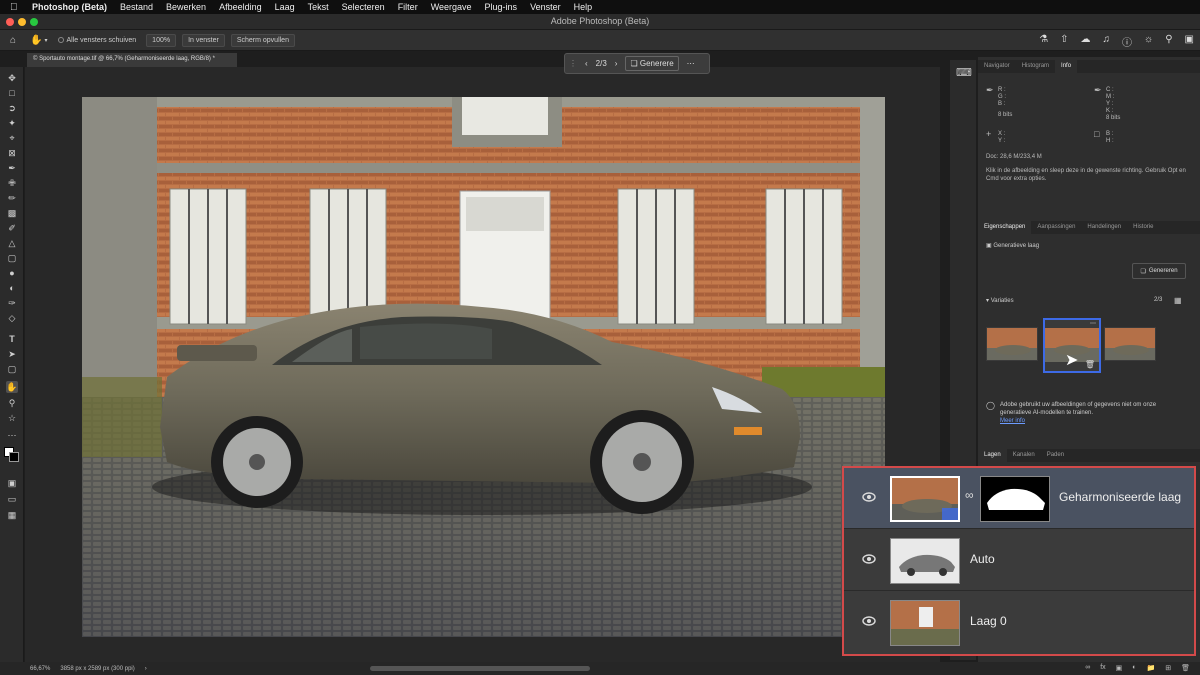  Describe the element at coordinates (997, 66) in the screenshot. I see `tab-navigator: Navigator` at that location.